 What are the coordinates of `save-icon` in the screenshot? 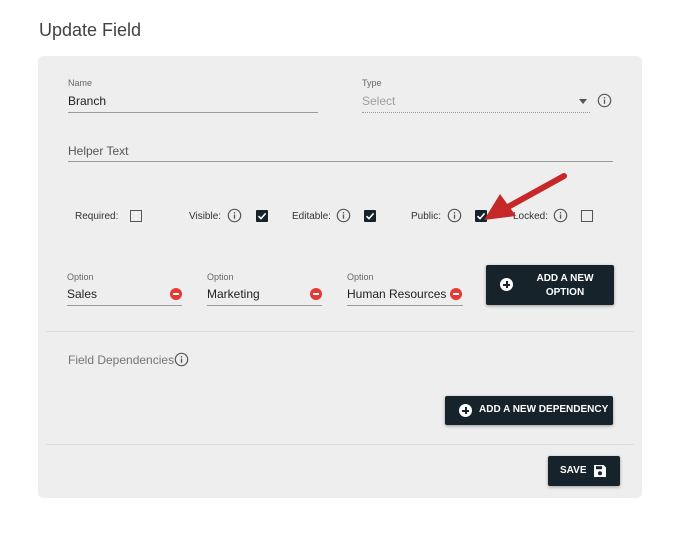 It's located at (600, 471).